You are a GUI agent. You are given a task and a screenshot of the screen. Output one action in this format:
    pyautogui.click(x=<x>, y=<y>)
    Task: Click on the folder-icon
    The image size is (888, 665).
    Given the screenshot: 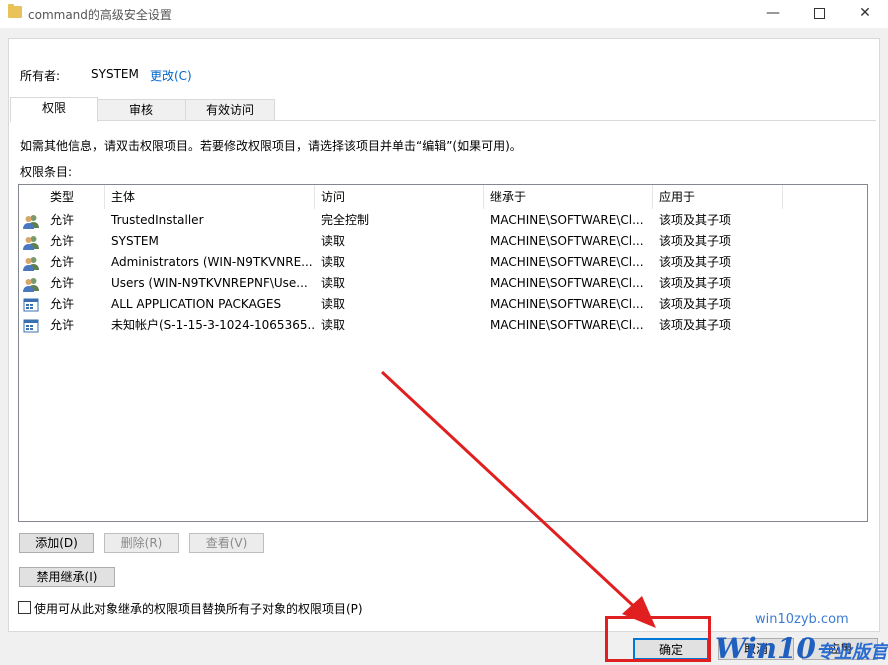 What is the action you would take?
    pyautogui.click(x=15, y=11)
    